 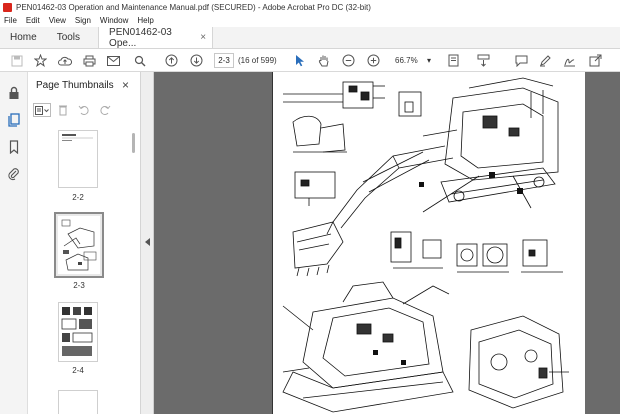 I want to click on menu-window: Window, so click(x=114, y=20).